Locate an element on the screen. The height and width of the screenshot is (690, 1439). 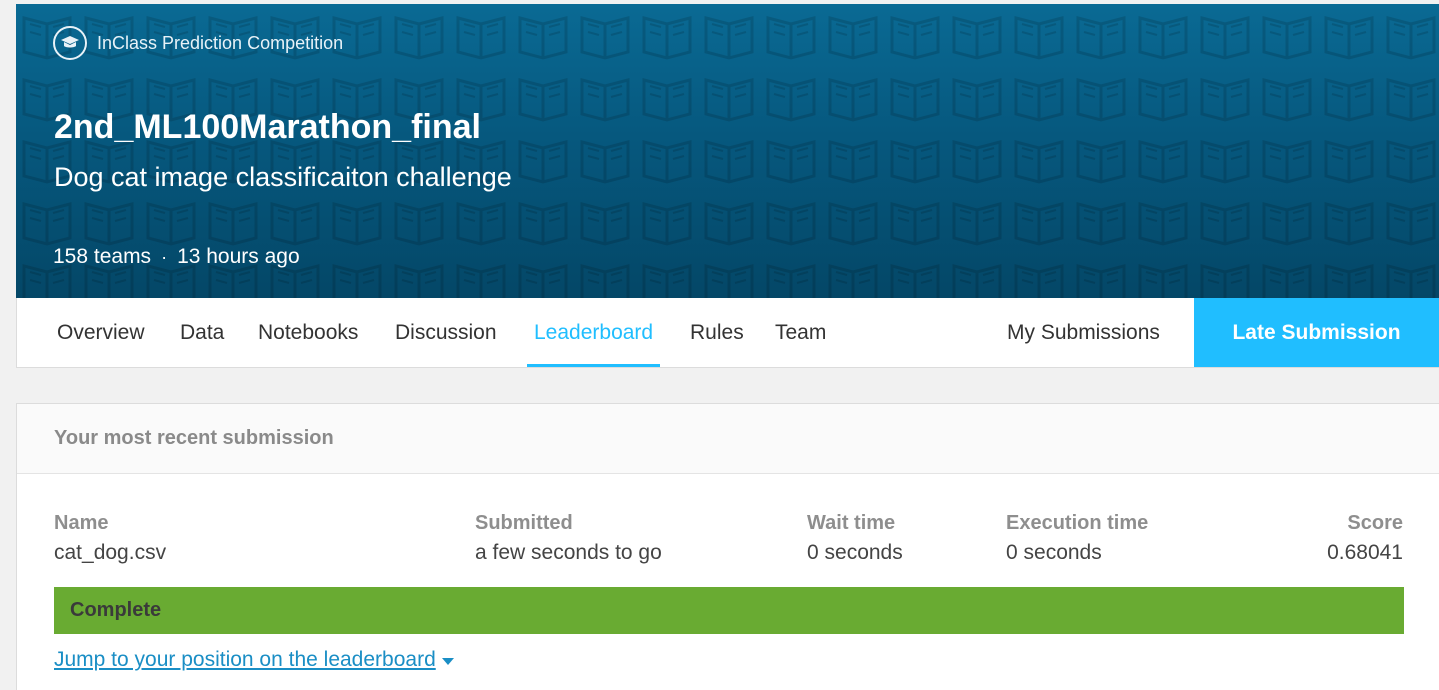
column-name: Name cat_dog.csv is located at coordinates (110, 538).